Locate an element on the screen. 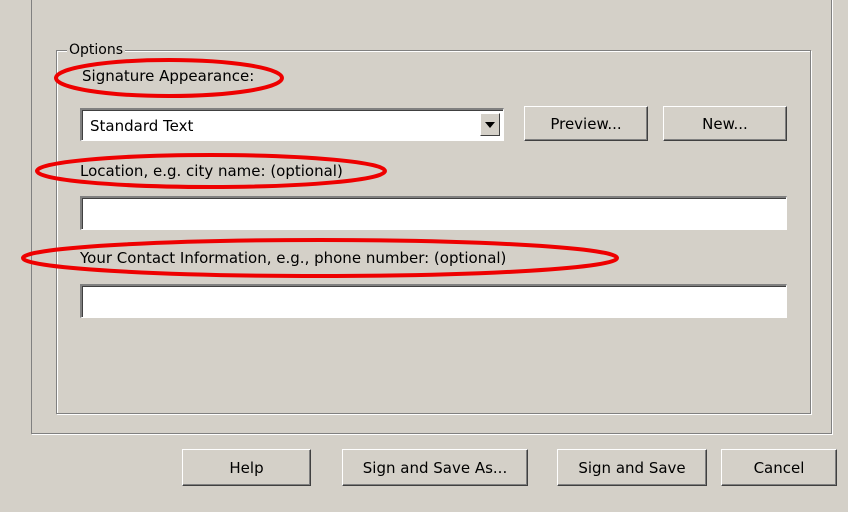  options-group-legend: Options is located at coordinates (96, 50).